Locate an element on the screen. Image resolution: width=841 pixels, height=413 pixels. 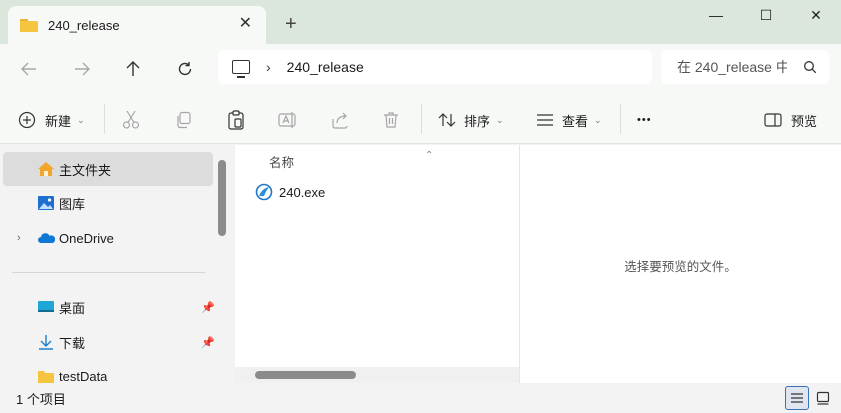
sidebar-item-onedrive: › OneDrive is located at coordinates (108, 238).